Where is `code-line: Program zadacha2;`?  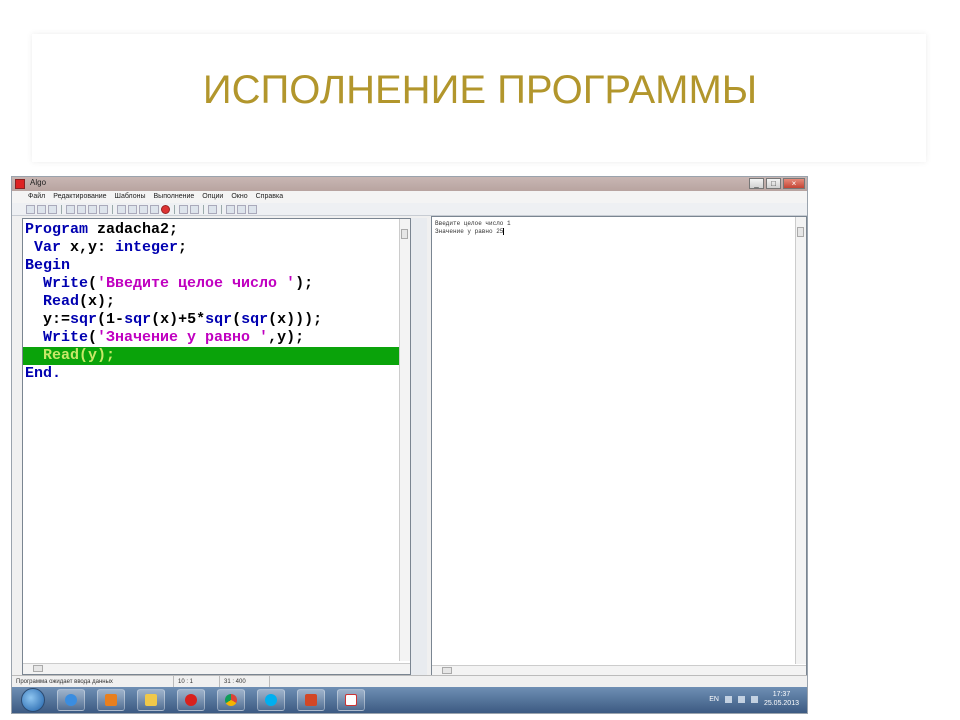
code-line: Program zadacha2; is located at coordinates (102, 229).